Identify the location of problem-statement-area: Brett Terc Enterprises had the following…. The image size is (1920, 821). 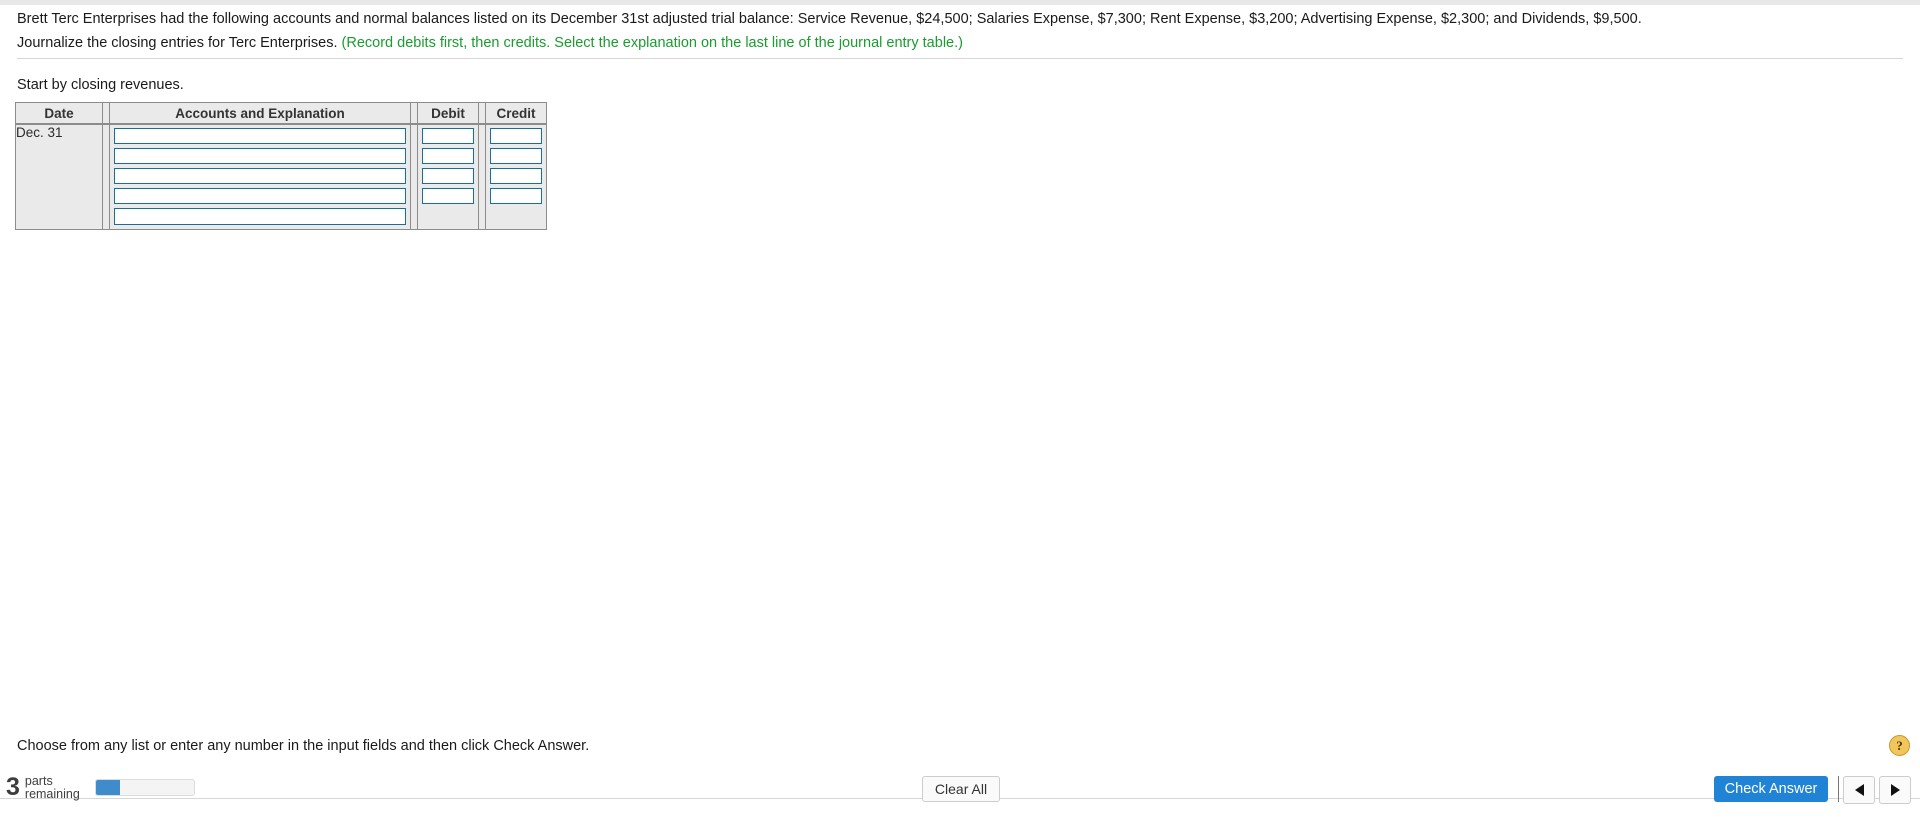
(960, 32).